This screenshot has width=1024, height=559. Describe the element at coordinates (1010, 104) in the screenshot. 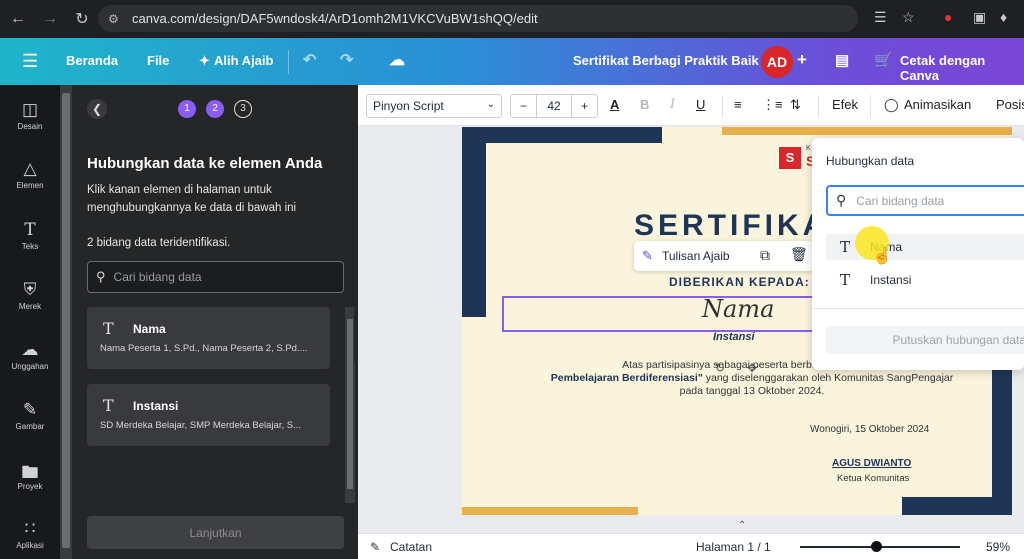

I see `position-button: Posisi` at that location.